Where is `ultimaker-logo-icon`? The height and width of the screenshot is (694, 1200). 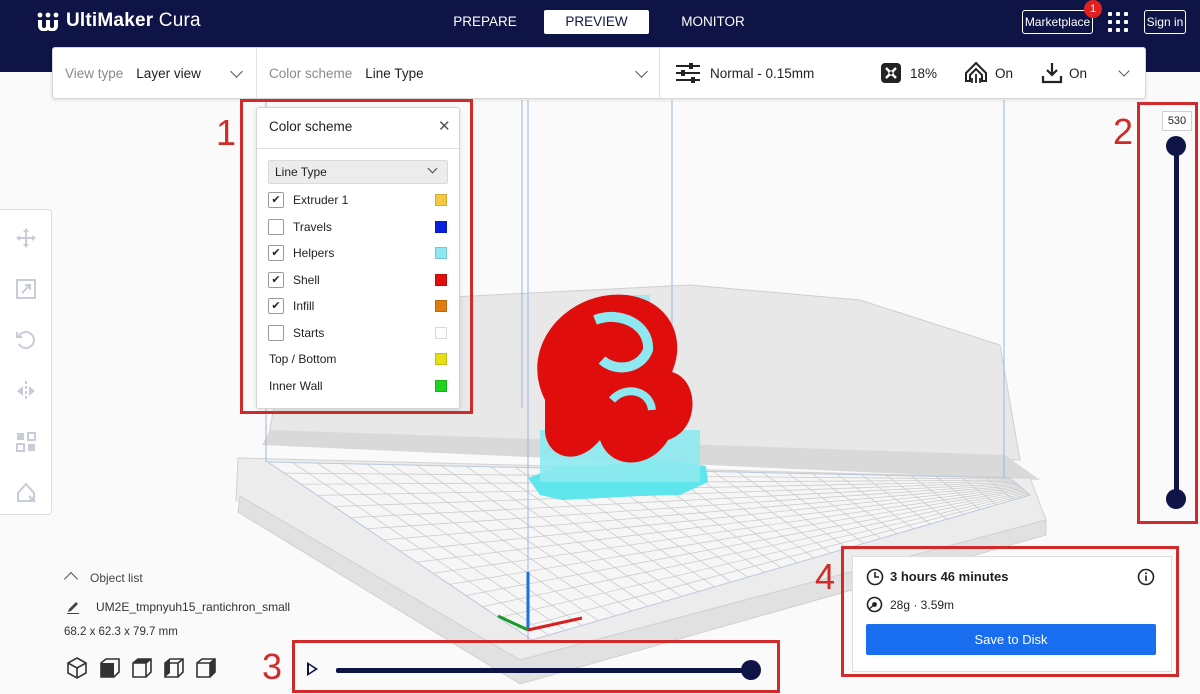
ultimaker-logo-icon is located at coordinates (48, 21).